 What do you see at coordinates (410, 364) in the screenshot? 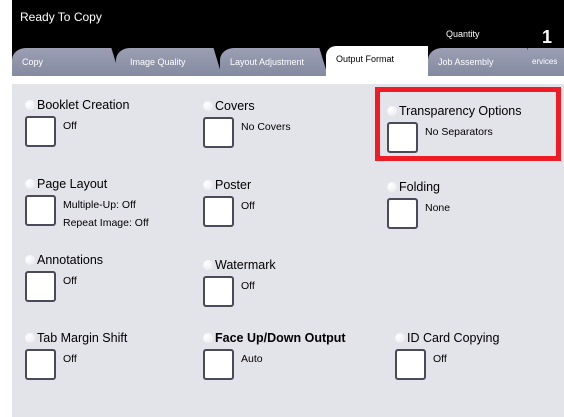
I see `id-card-copying-button` at bounding box center [410, 364].